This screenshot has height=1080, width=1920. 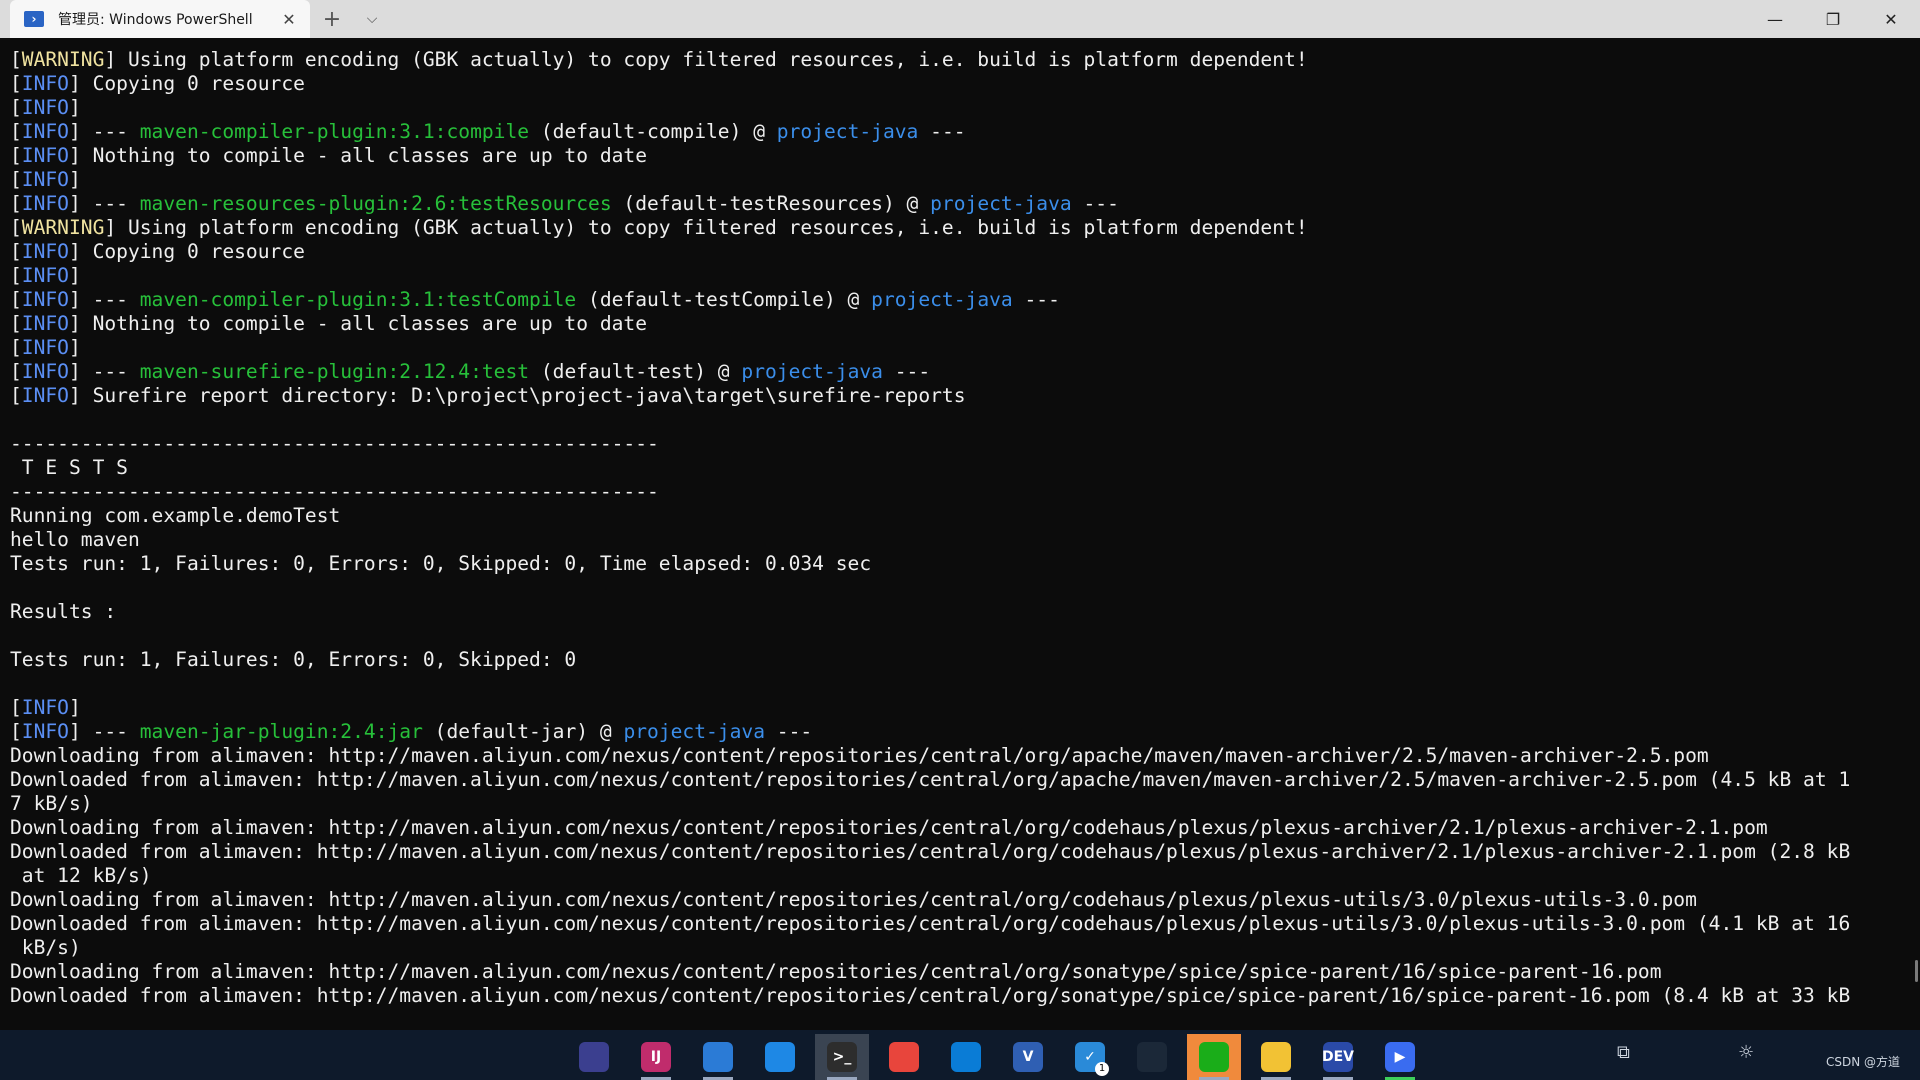 I want to click on terminal-segment: ] Copying 0 resource, so click(x=186, y=251).